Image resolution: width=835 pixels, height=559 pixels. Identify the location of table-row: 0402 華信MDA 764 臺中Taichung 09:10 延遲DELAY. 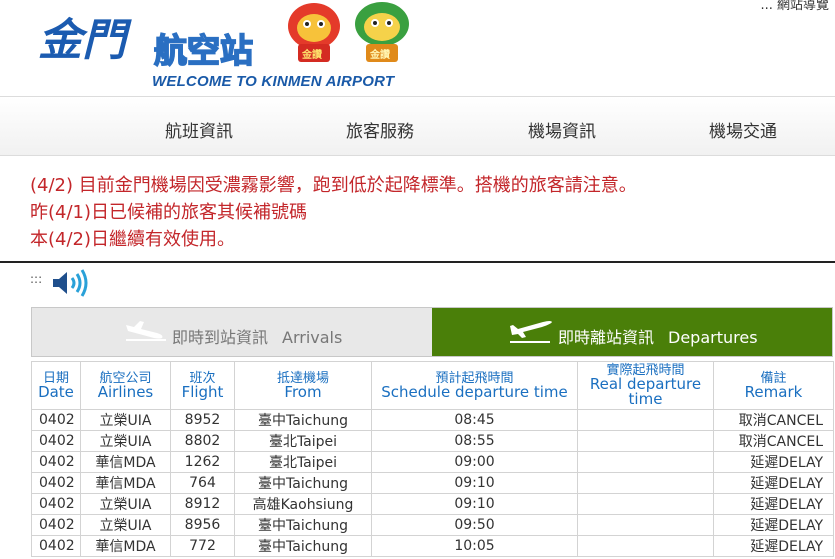
(432, 483).